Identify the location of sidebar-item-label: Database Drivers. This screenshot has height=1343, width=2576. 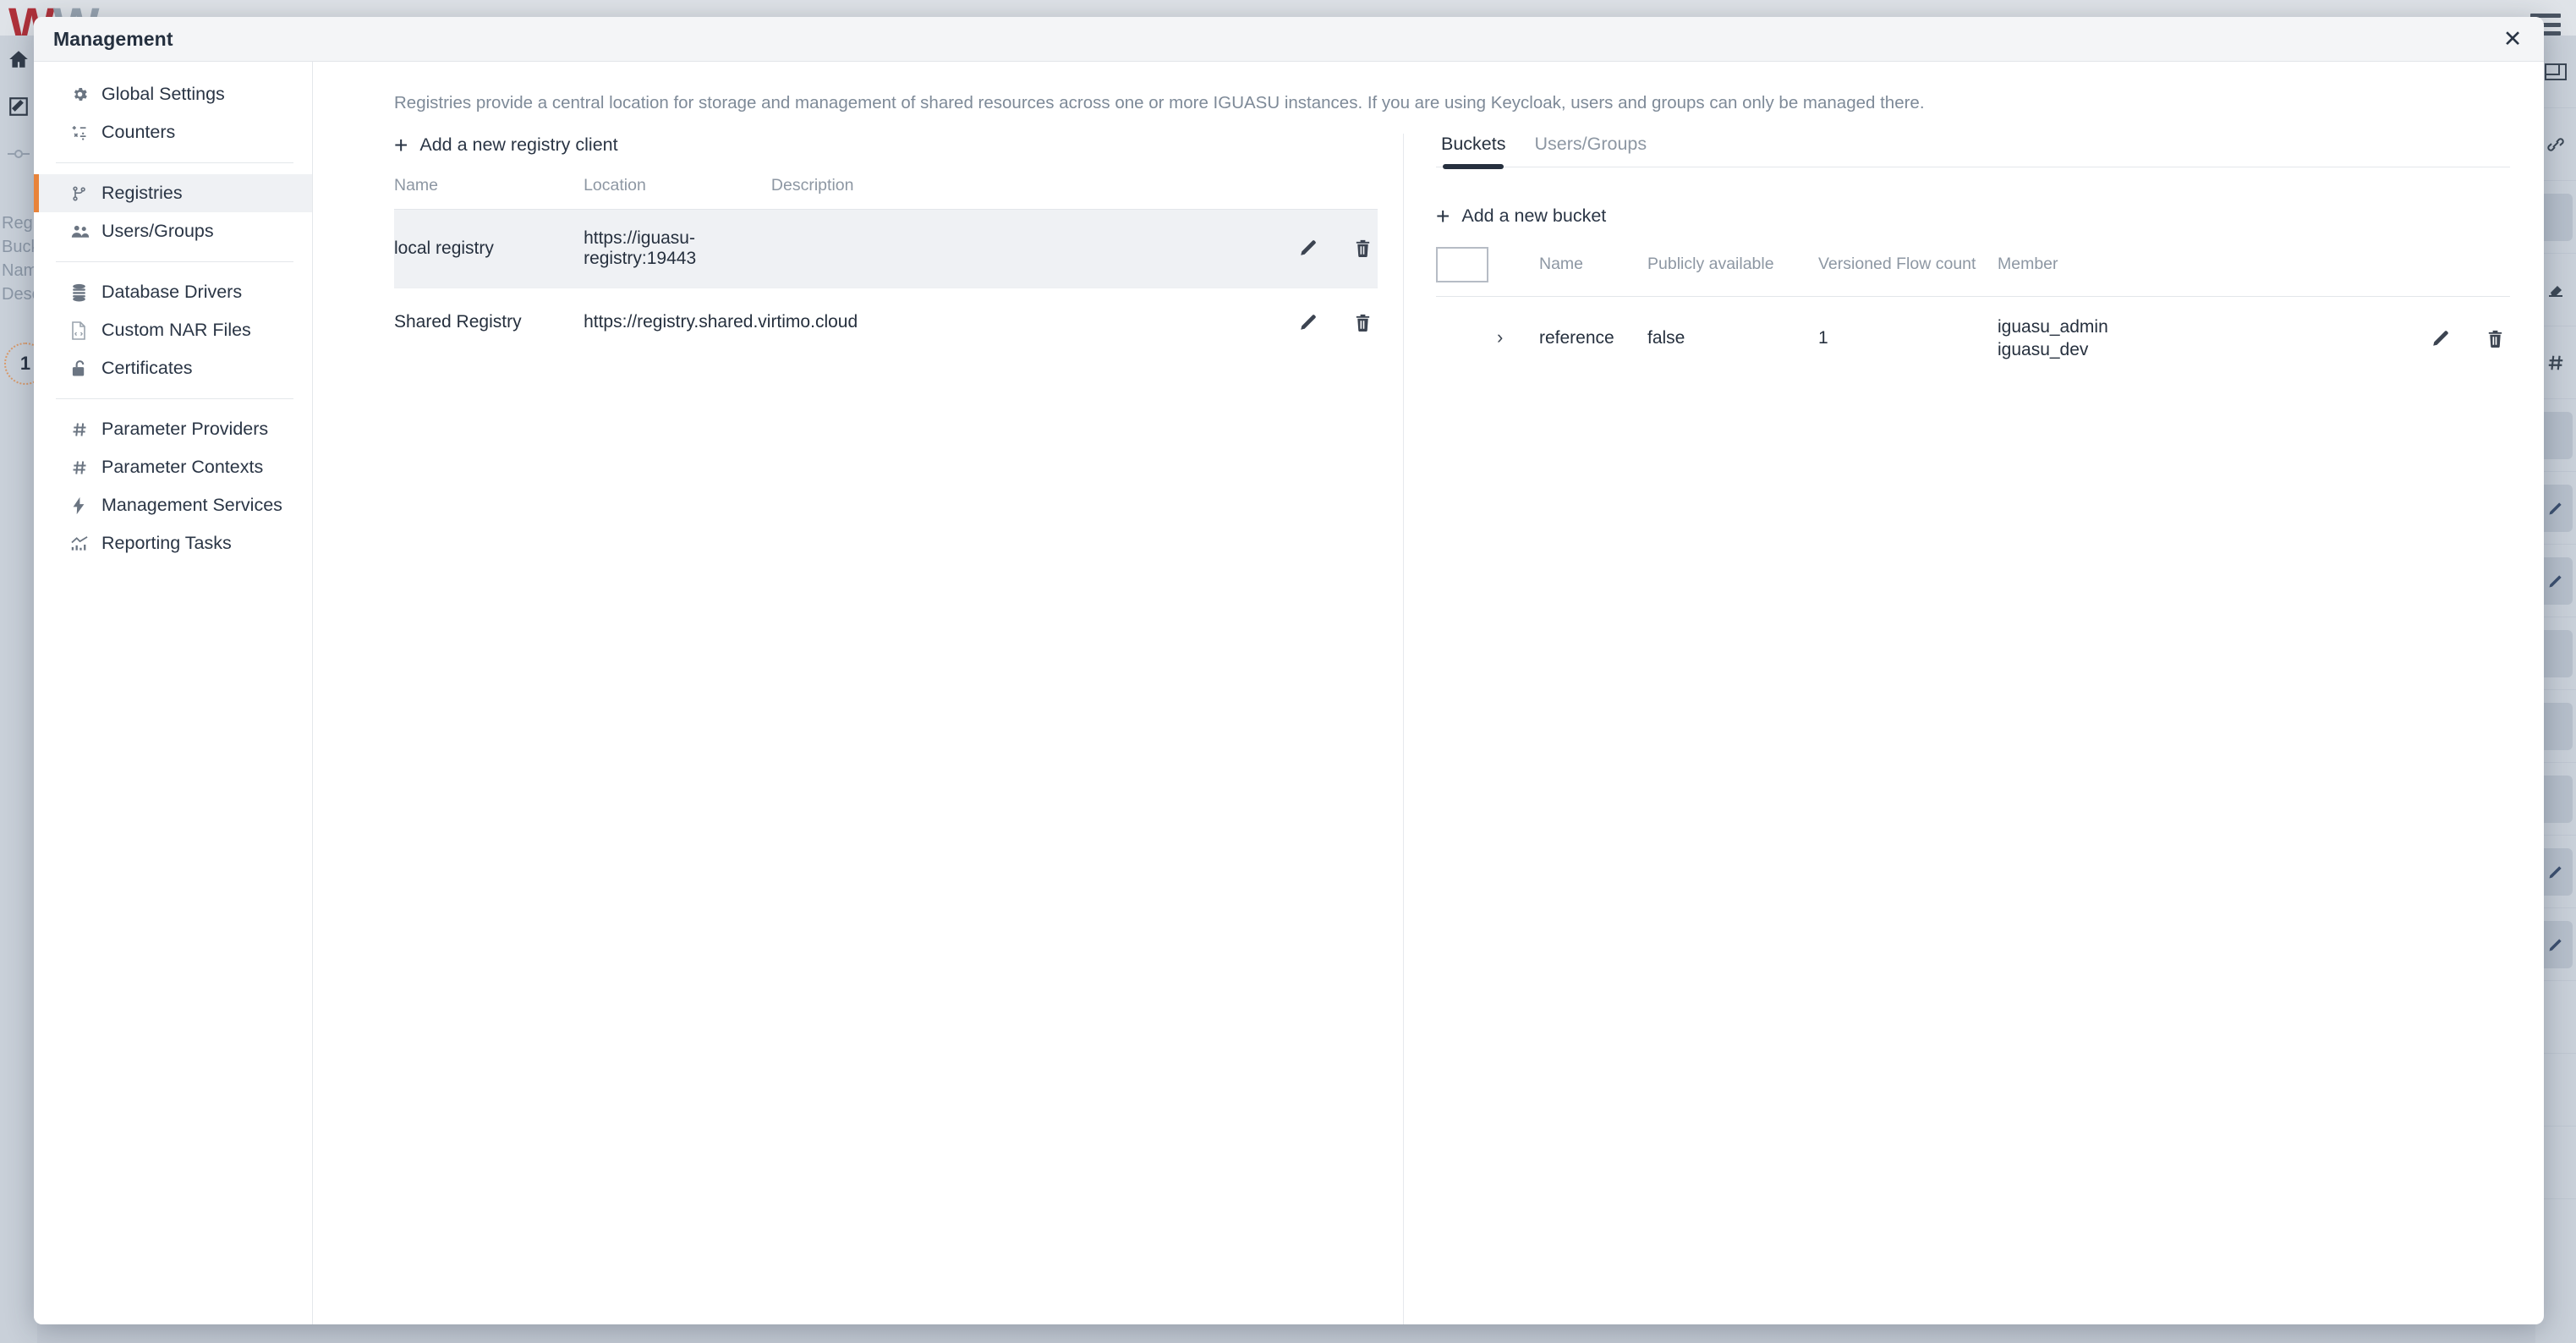
(172, 292).